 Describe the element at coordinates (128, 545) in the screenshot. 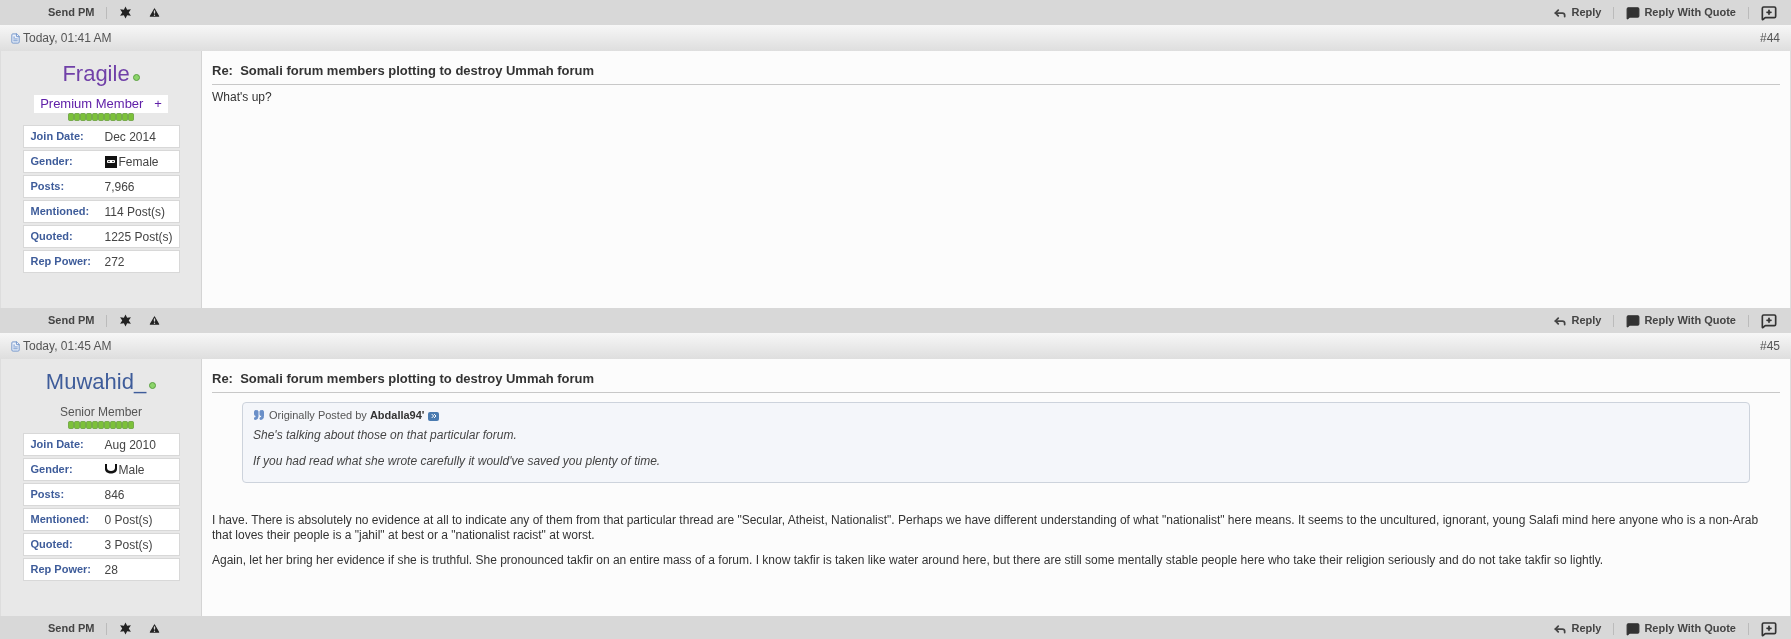

I see `stat-value: 3 Post(s)` at that location.